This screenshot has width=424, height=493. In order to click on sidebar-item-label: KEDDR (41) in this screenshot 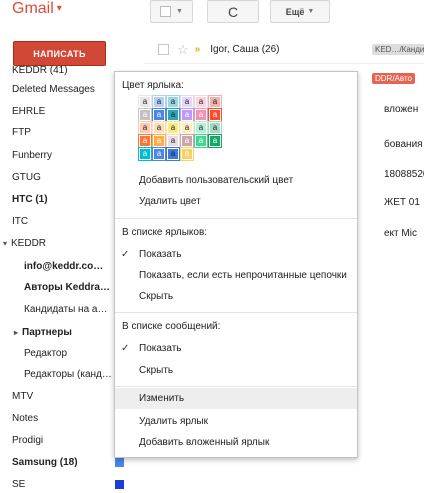, I will do `click(40, 70)`.